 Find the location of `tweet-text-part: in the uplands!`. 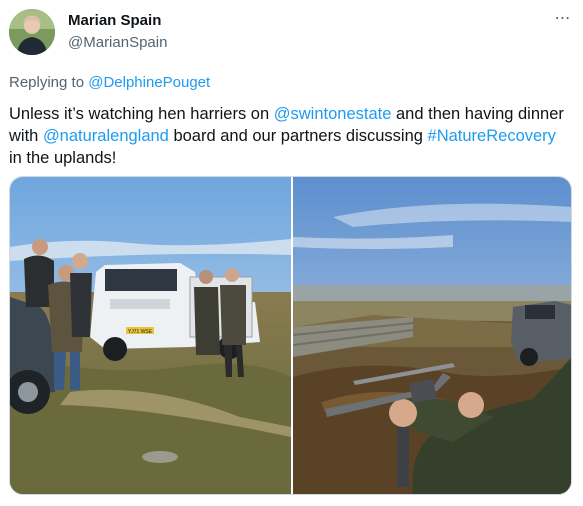

tweet-text-part: in the uplands! is located at coordinates (63, 158).